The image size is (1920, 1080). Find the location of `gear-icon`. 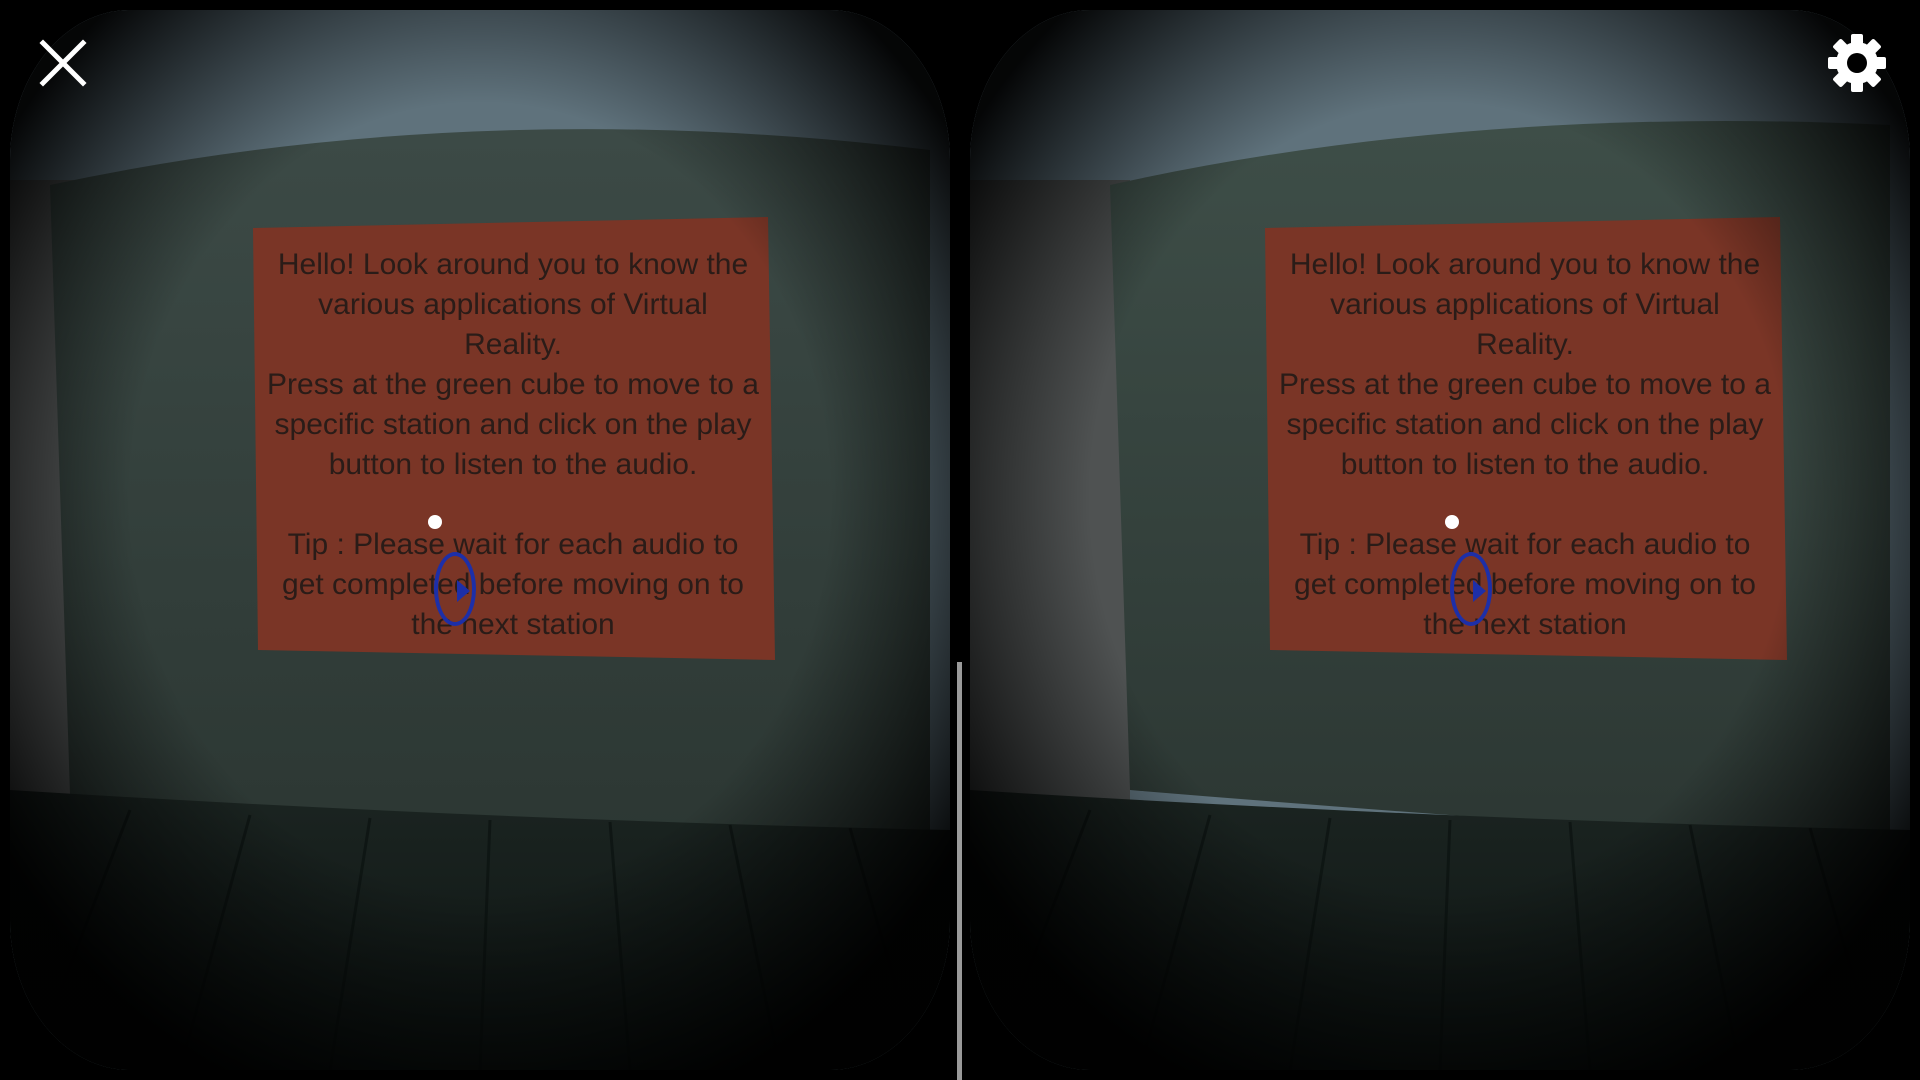

gear-icon is located at coordinates (1857, 63).